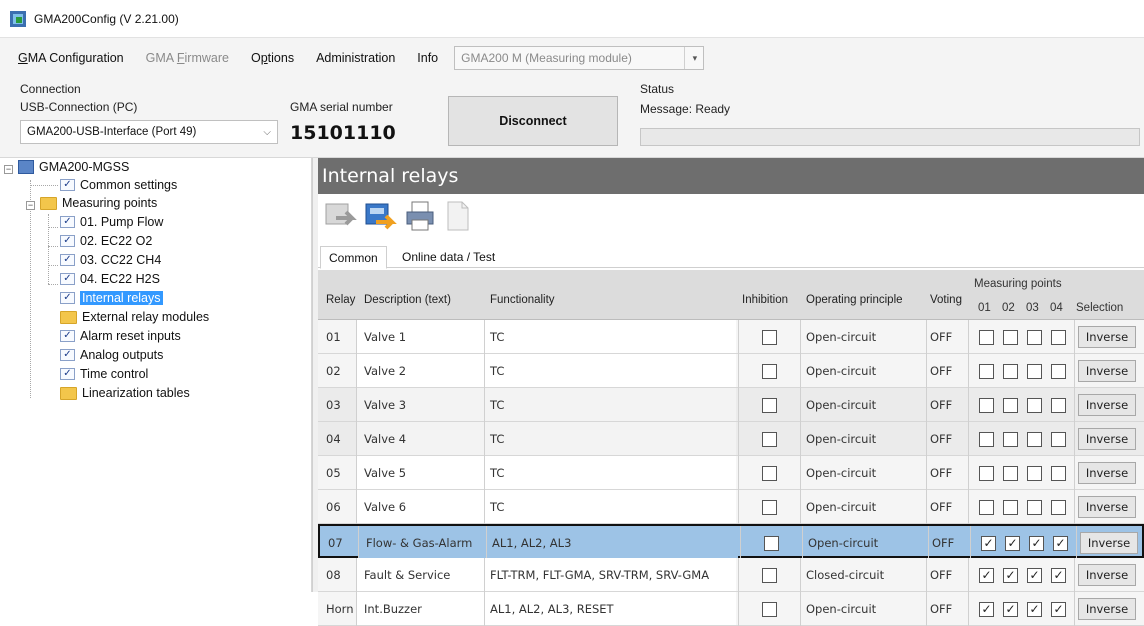  Describe the element at coordinates (385, 370) in the screenshot. I see `cell-description: Valve 2` at that location.